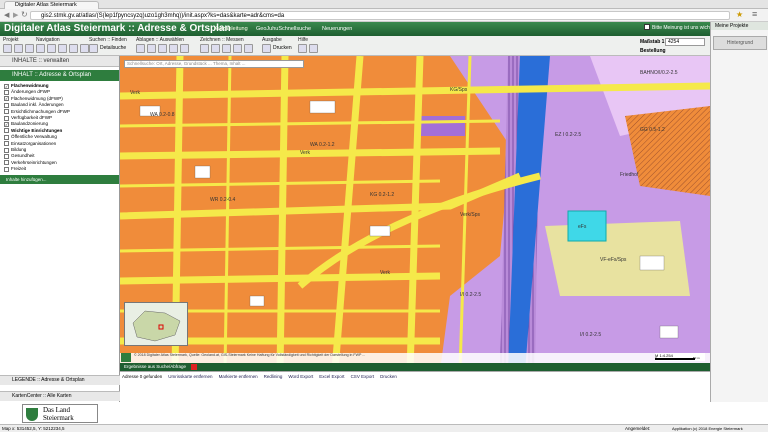 The image size is (768, 432). What do you see at coordinates (300, 376) in the screenshot?
I see `action-button: Word Export` at bounding box center [300, 376].